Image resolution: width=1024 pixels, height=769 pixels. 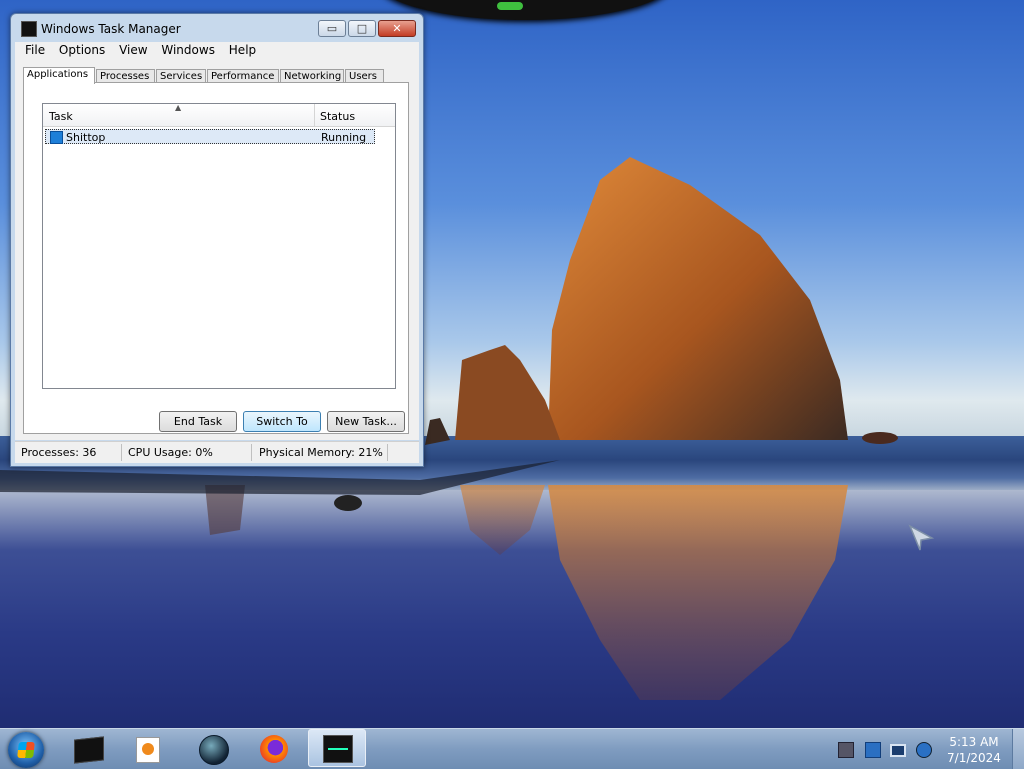 What do you see at coordinates (133, 50) in the screenshot?
I see `menu-view: View` at bounding box center [133, 50].